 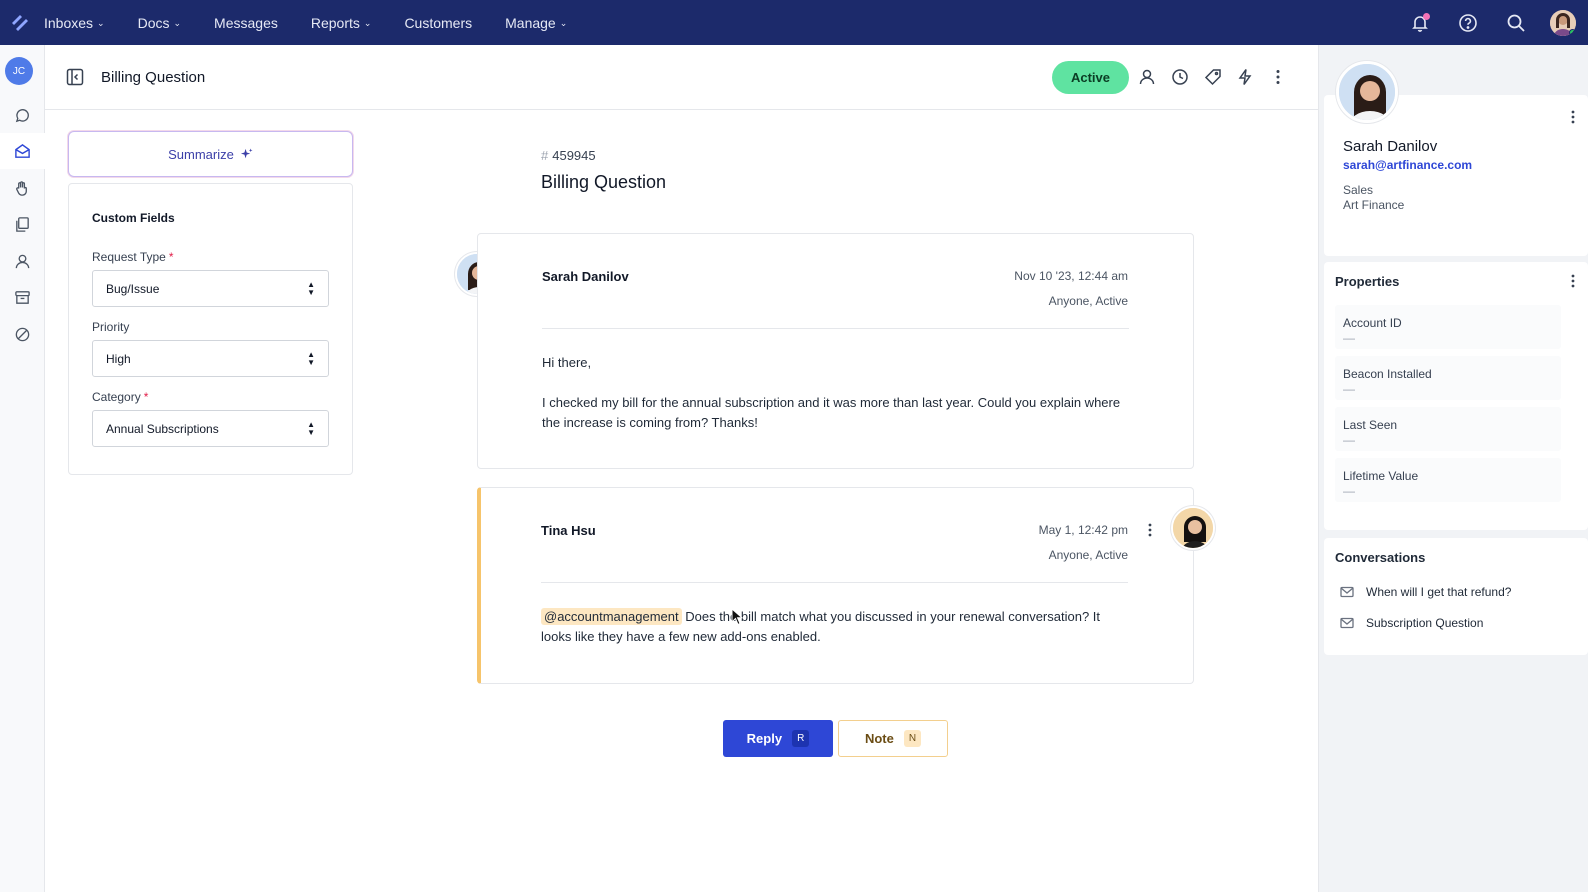 I want to click on nav-right-actions, so click(x=1486, y=22).